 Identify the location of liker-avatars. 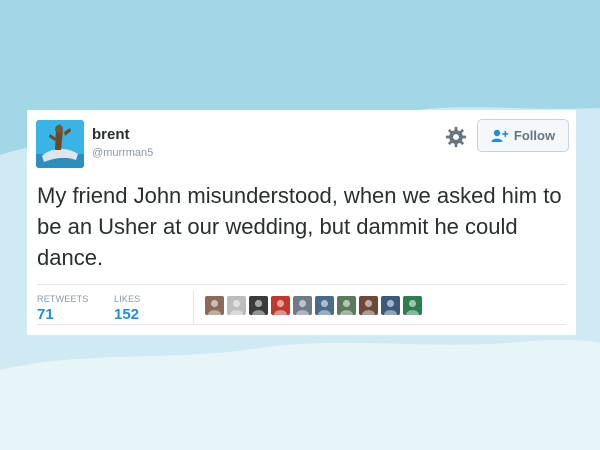
(313, 305).